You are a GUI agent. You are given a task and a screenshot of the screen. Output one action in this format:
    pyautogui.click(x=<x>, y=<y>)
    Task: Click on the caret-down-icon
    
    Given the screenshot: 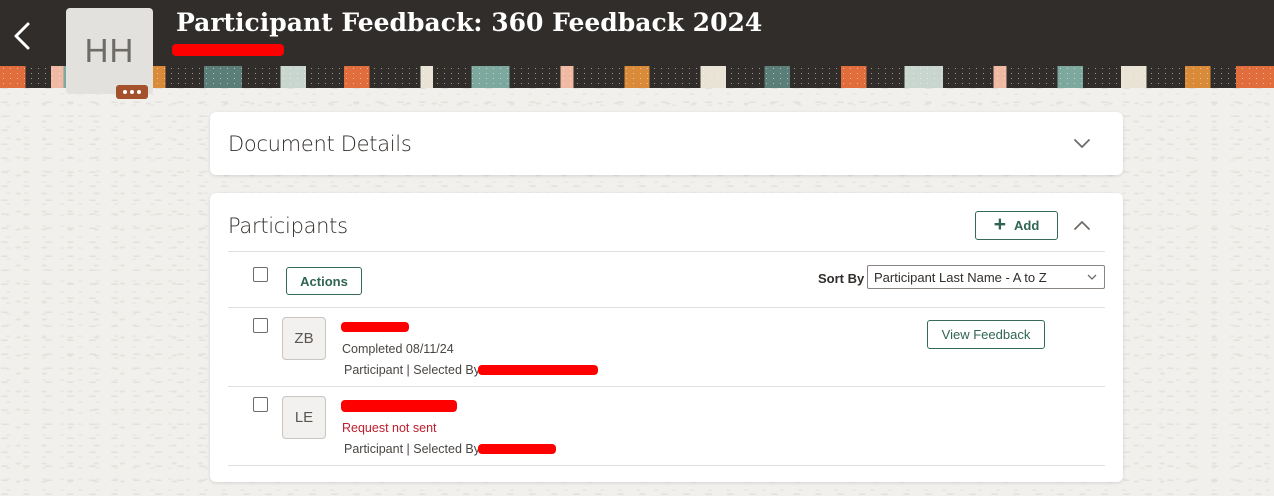 What is the action you would take?
    pyautogui.click(x=1092, y=277)
    